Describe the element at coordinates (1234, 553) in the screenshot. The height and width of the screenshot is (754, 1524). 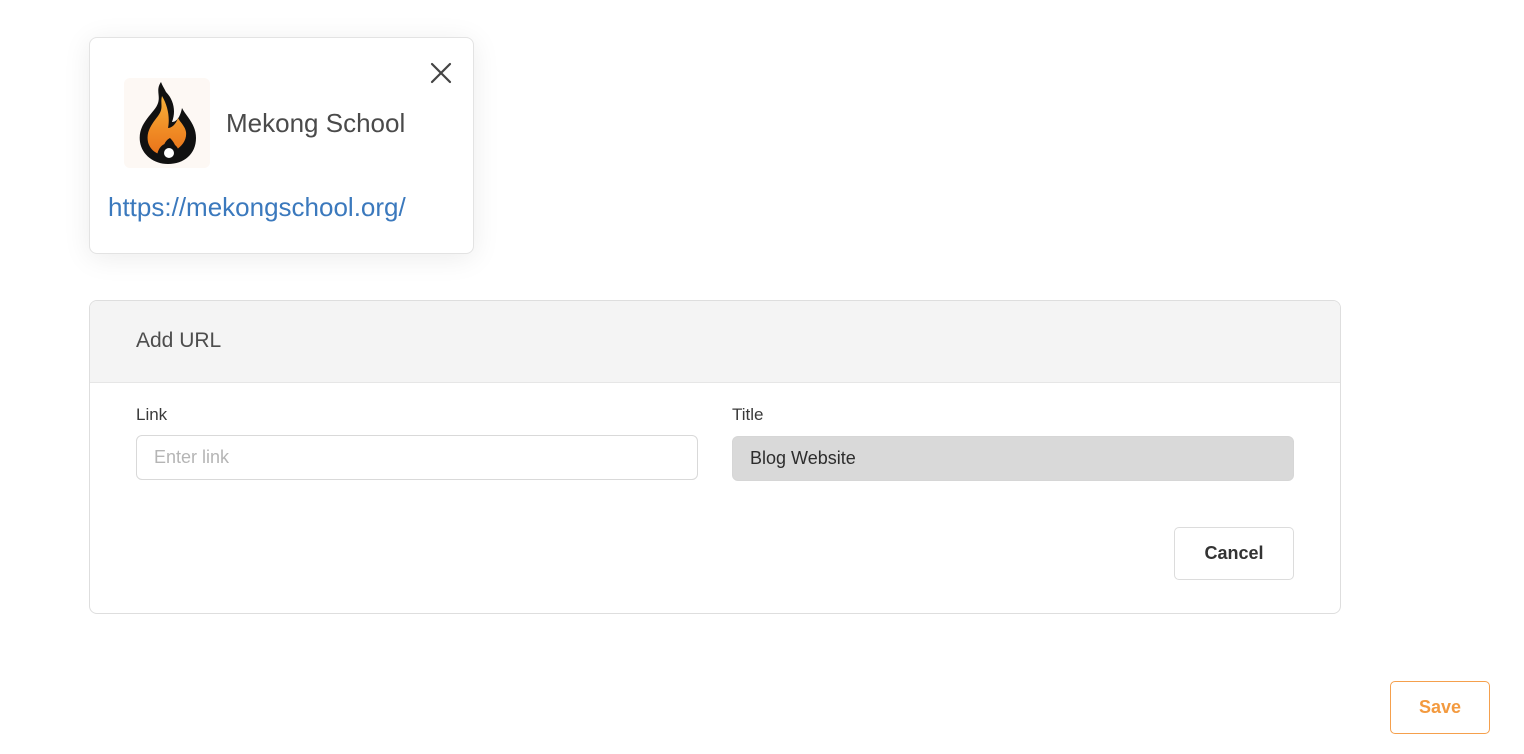
I see `cancel-button: Cancel` at that location.